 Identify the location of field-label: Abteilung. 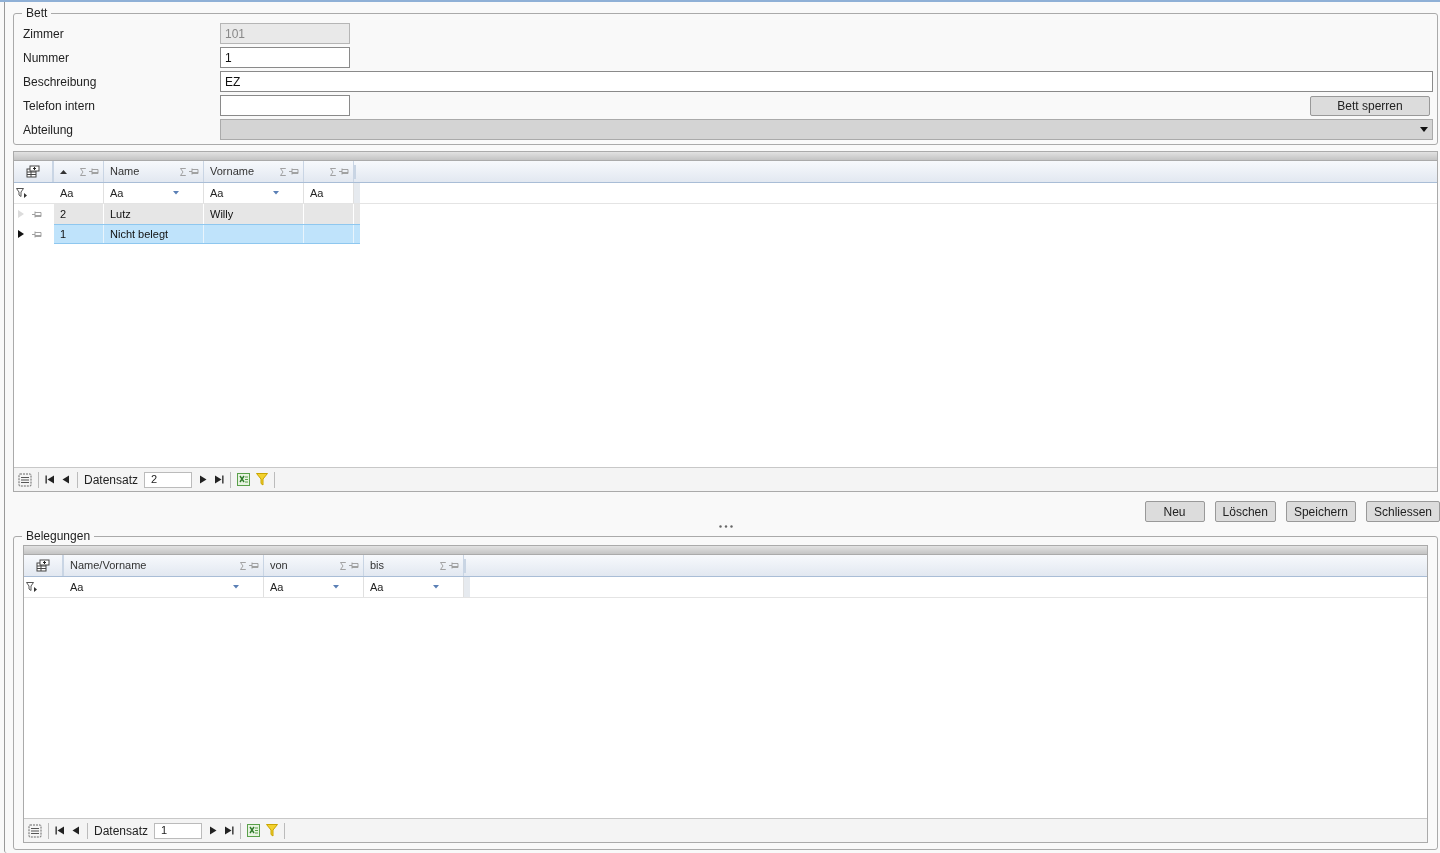
(49, 130).